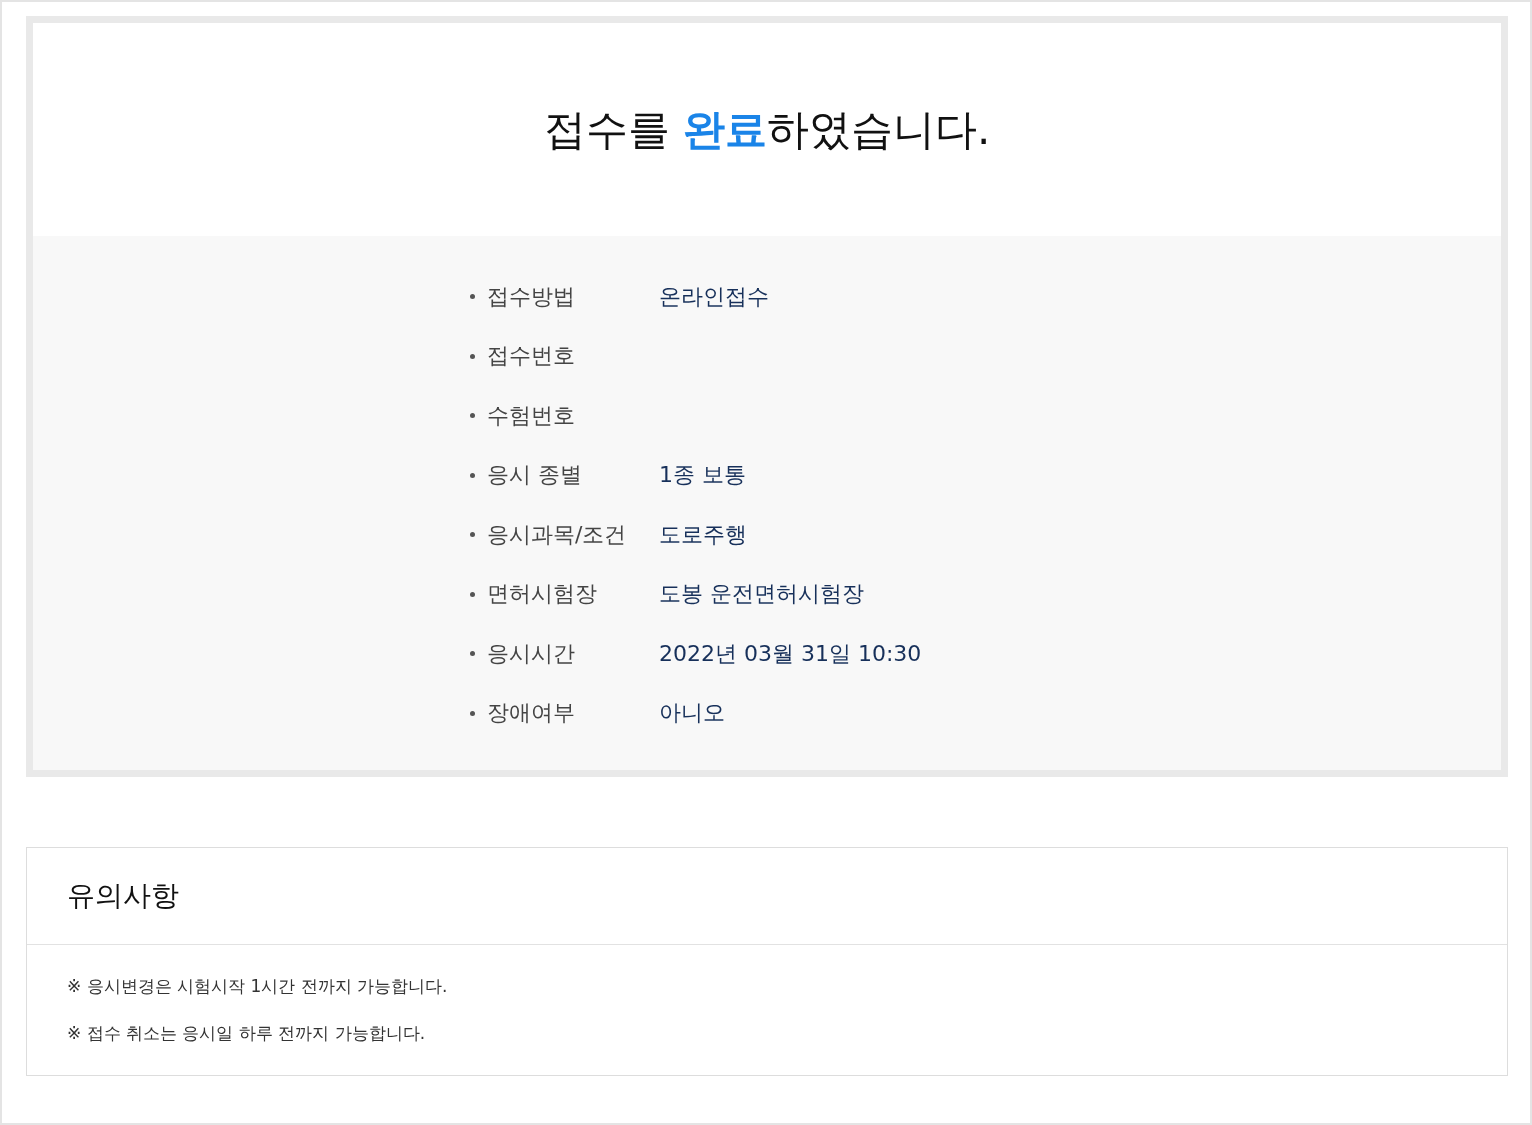 This screenshot has height=1125, width=1532. Describe the element at coordinates (531, 296) in the screenshot. I see `detail-label: 접수방법` at that location.